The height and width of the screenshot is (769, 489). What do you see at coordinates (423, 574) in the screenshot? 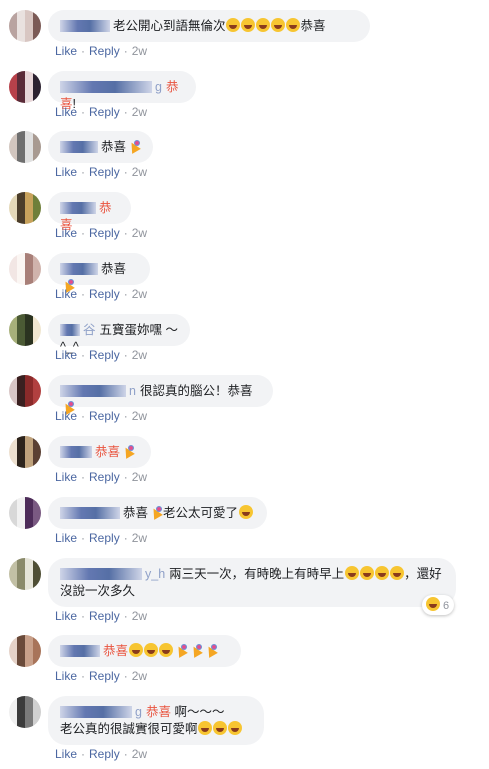
I see `comment-text-after-emoji: ，還好` at bounding box center [423, 574].